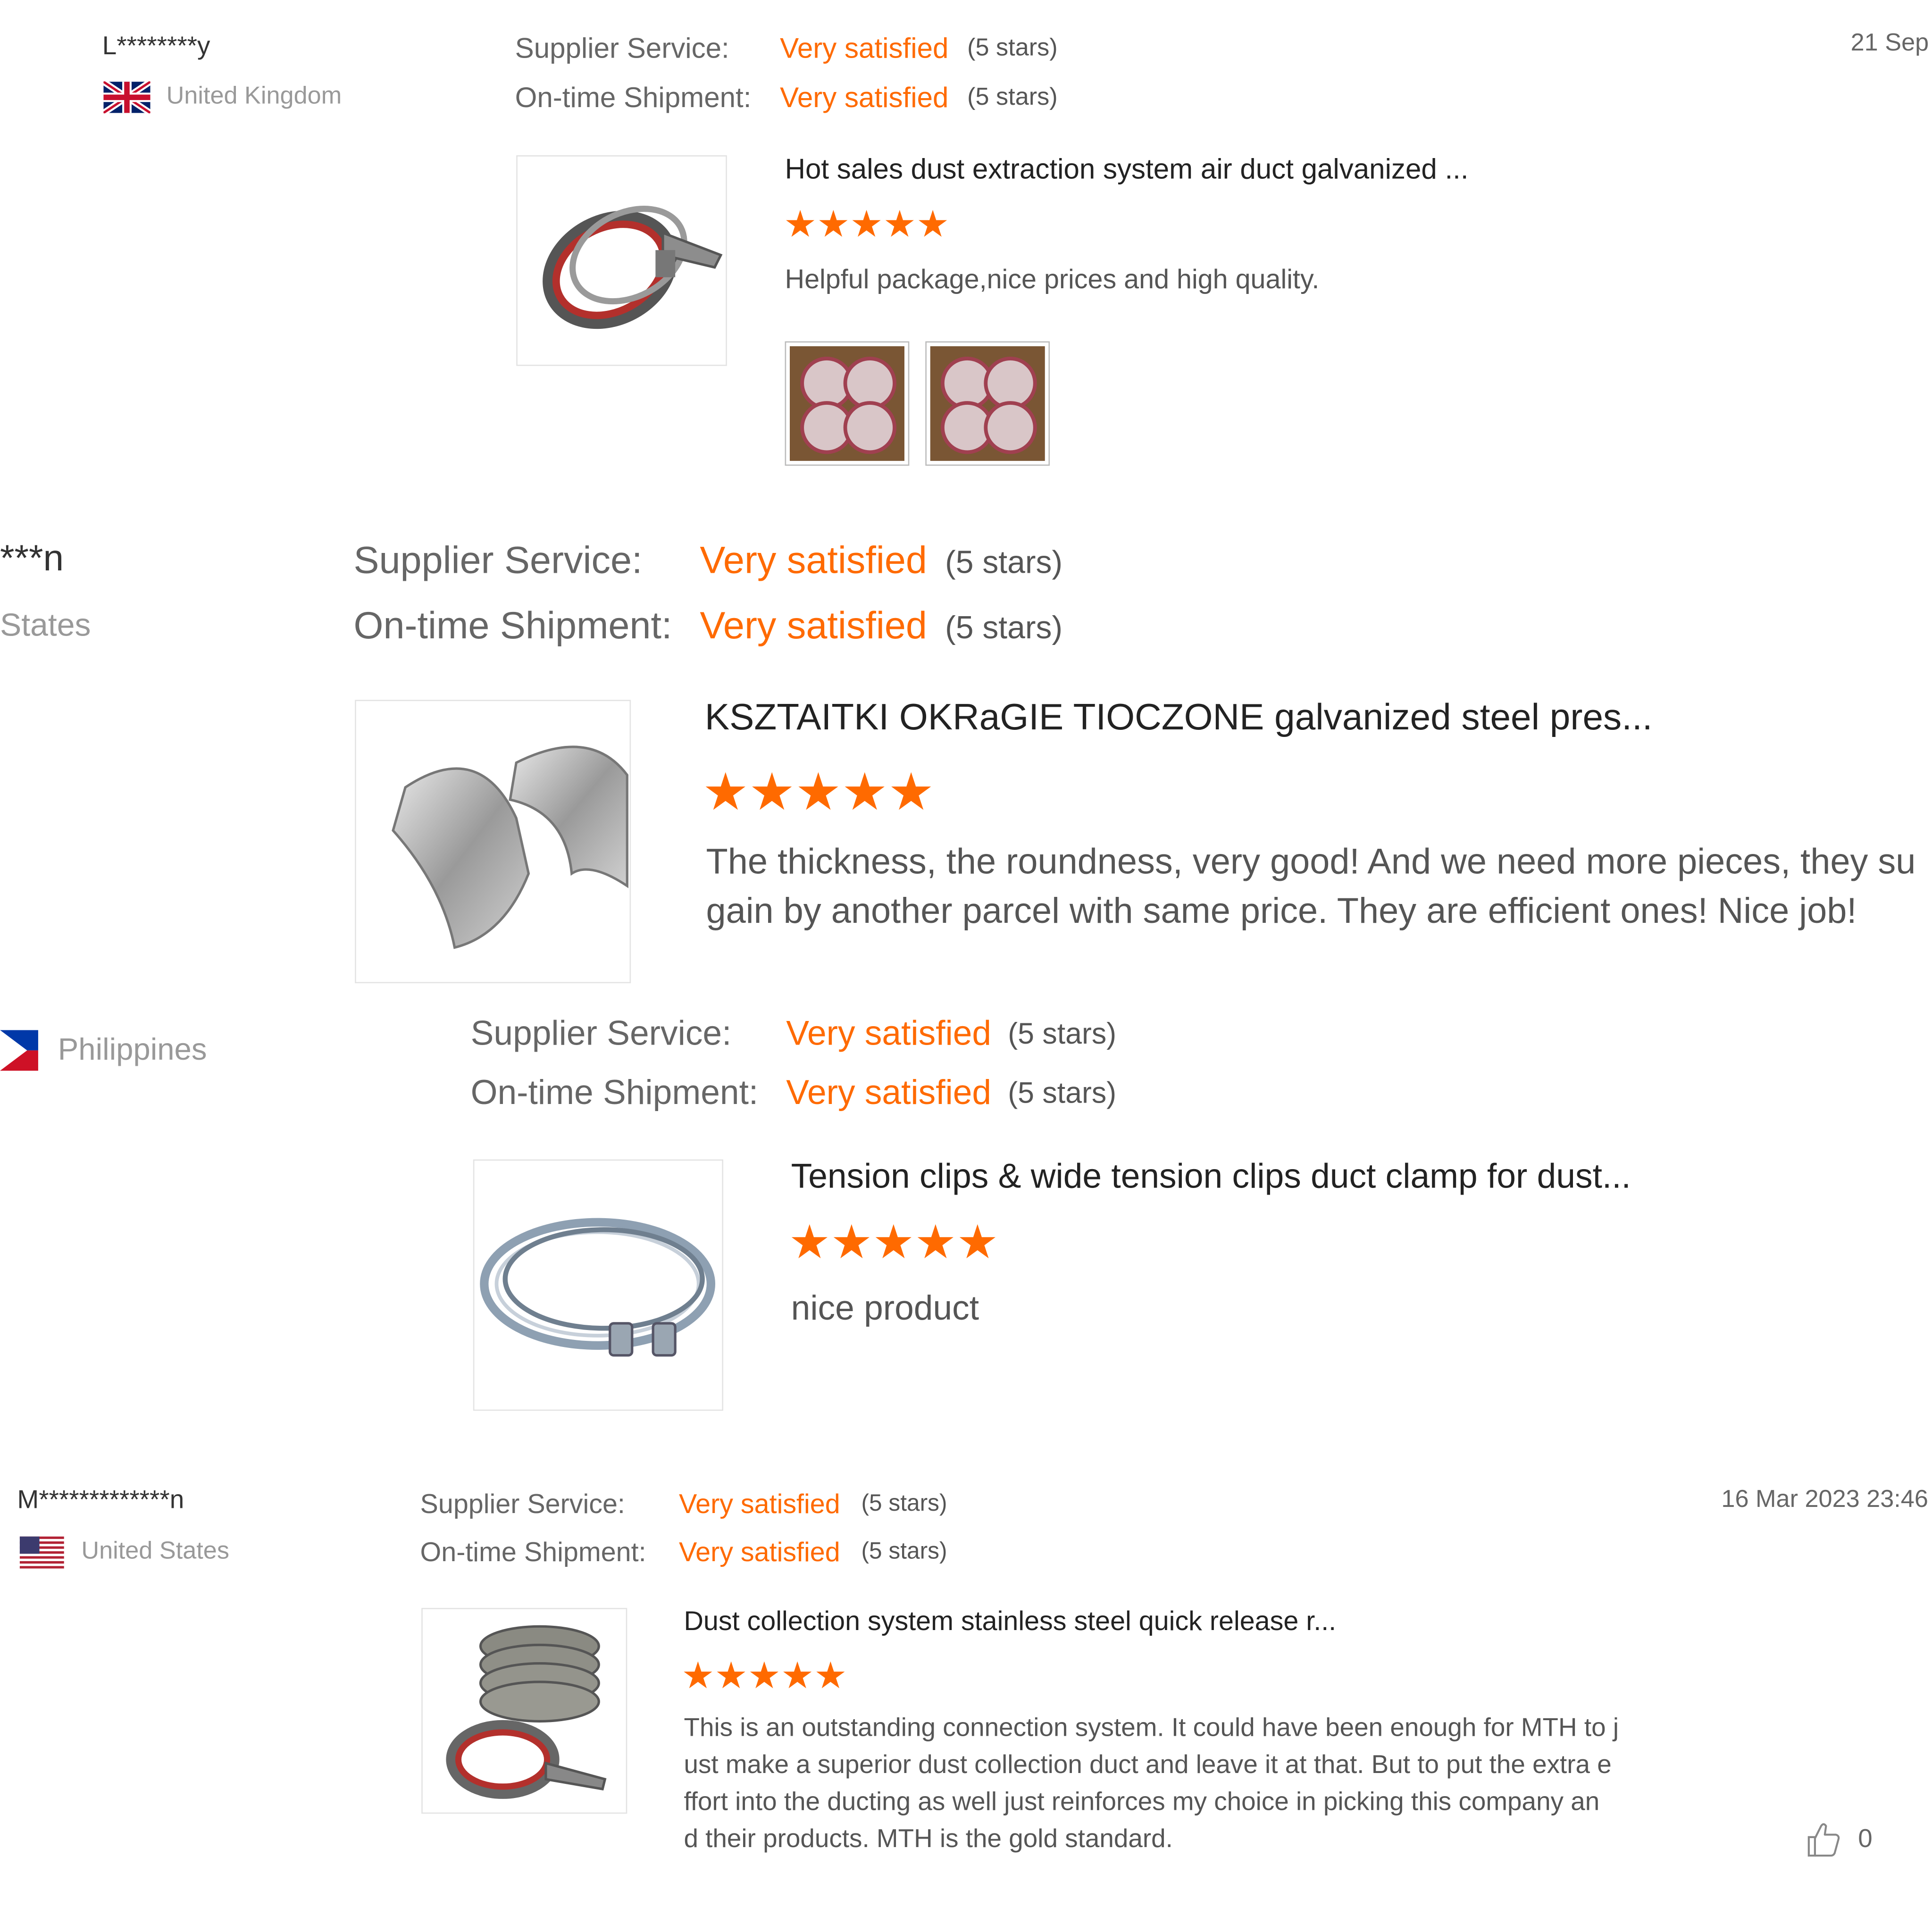 The image size is (1932, 1932). I want to click on review-date: 16 Mar 2023 23:46, so click(1824, 1500).